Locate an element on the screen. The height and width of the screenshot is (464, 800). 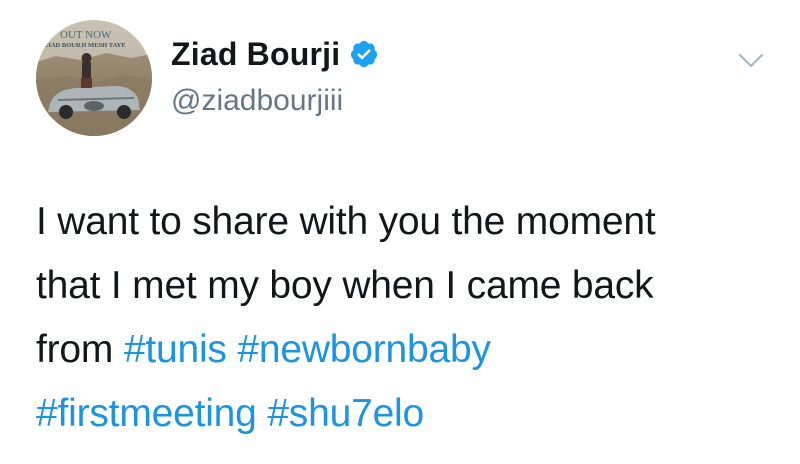
author-handle: @ziadbourjiii is located at coordinates (257, 101).